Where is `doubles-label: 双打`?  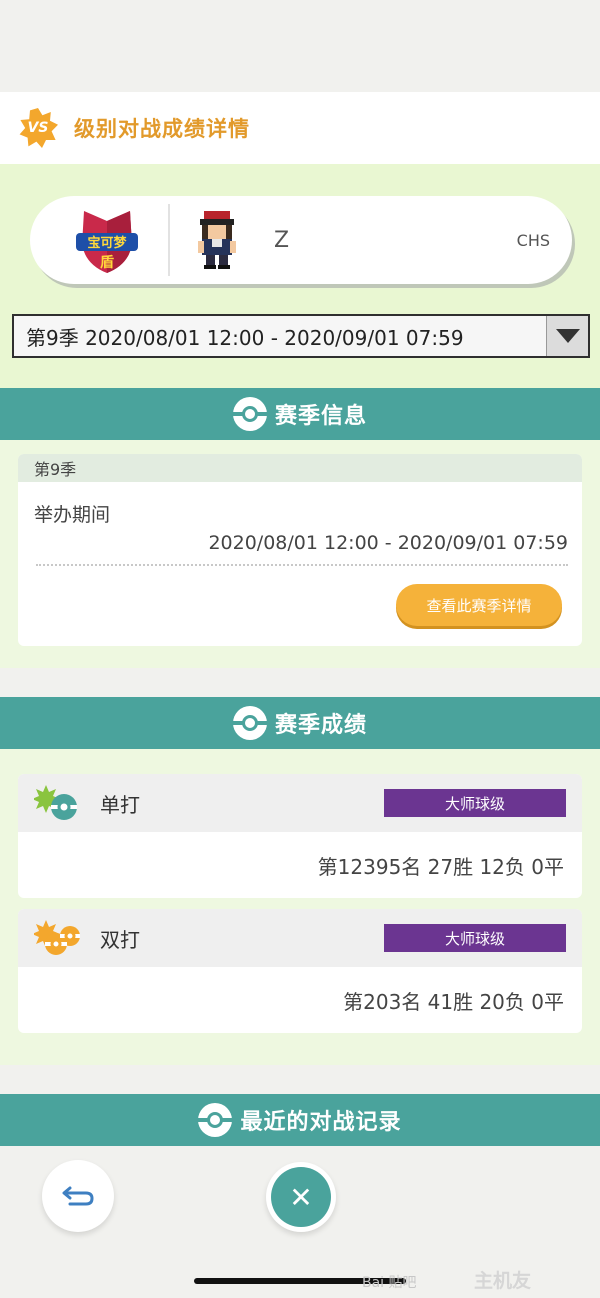 doubles-label: 双打 is located at coordinates (120, 939).